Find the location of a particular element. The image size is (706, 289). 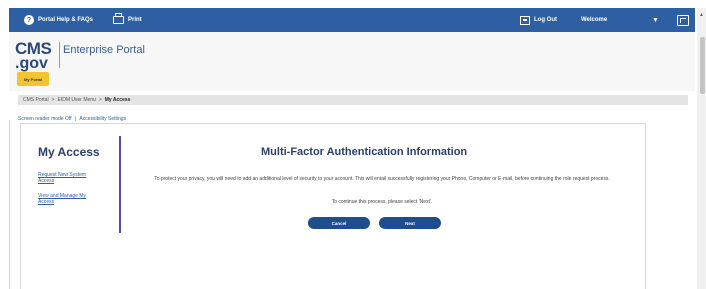

my-portal-button: My Portal is located at coordinates (33, 79).